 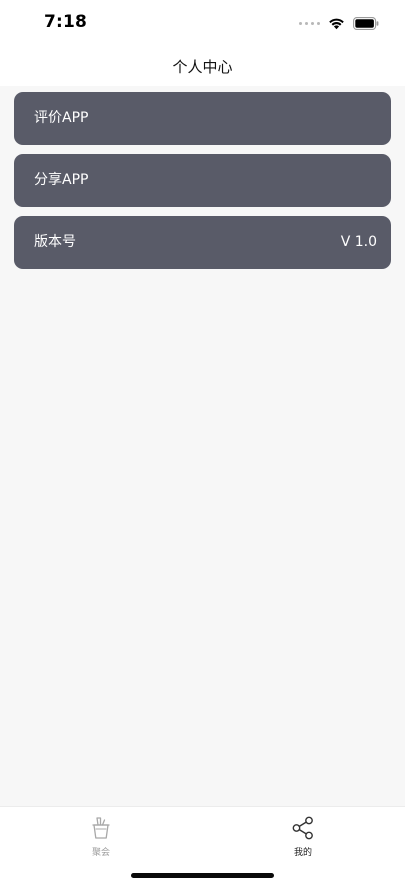 I want to click on drink-bucket-icon, so click(x=101, y=828).